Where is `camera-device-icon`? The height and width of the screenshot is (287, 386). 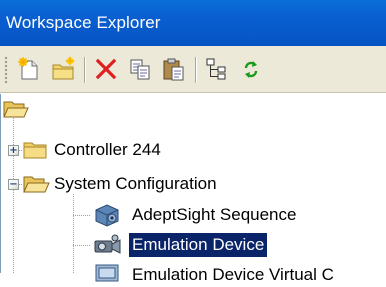 camera-device-icon is located at coordinates (107, 244).